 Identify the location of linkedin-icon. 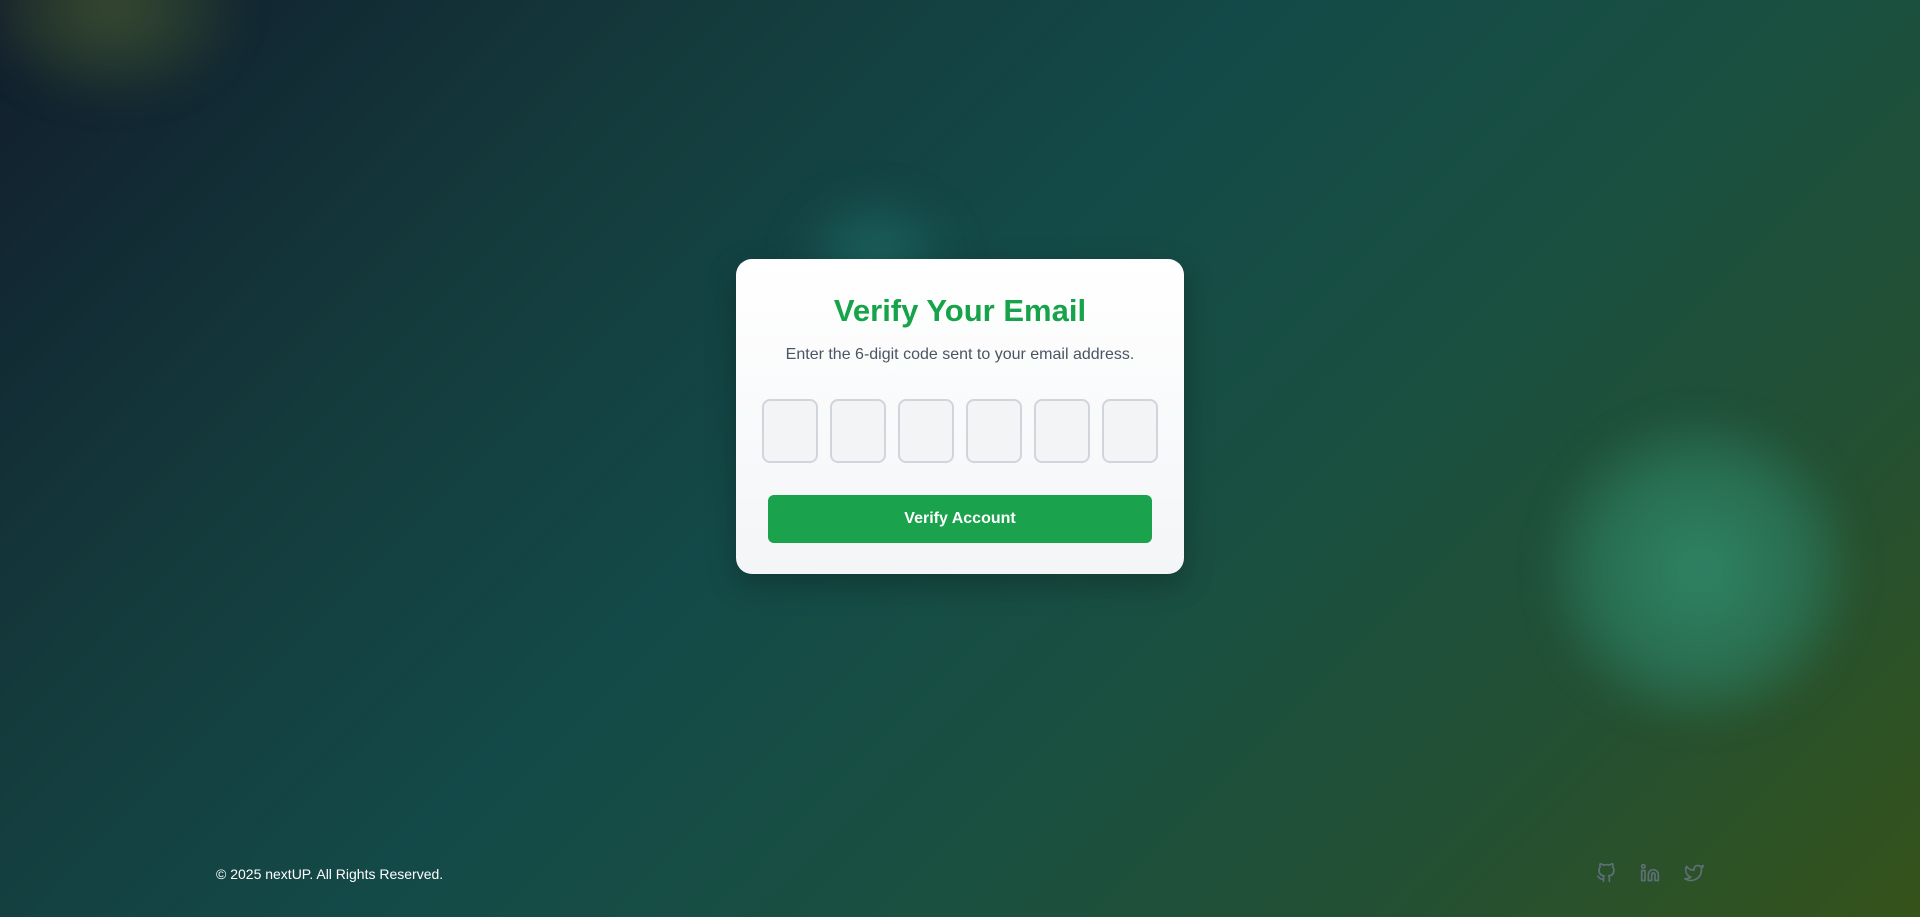
(1650, 873).